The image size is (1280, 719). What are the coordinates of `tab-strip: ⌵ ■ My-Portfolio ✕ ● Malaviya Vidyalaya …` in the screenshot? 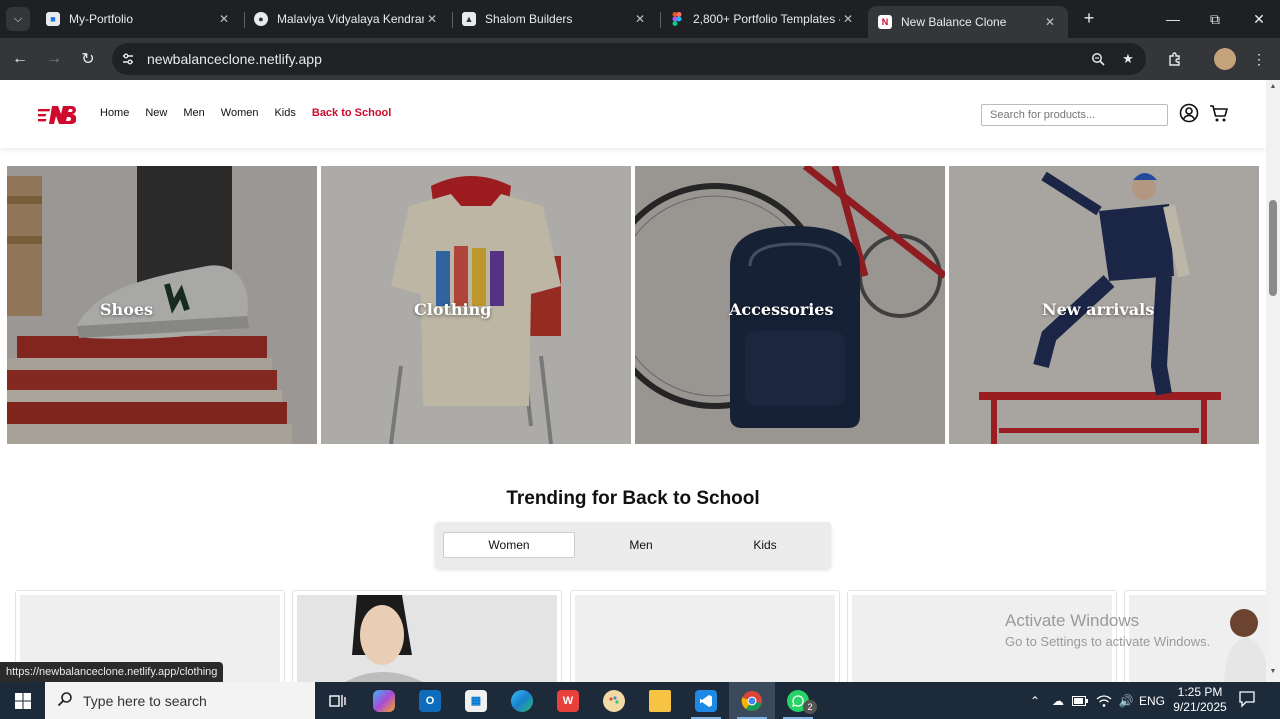 It's located at (640, 19).